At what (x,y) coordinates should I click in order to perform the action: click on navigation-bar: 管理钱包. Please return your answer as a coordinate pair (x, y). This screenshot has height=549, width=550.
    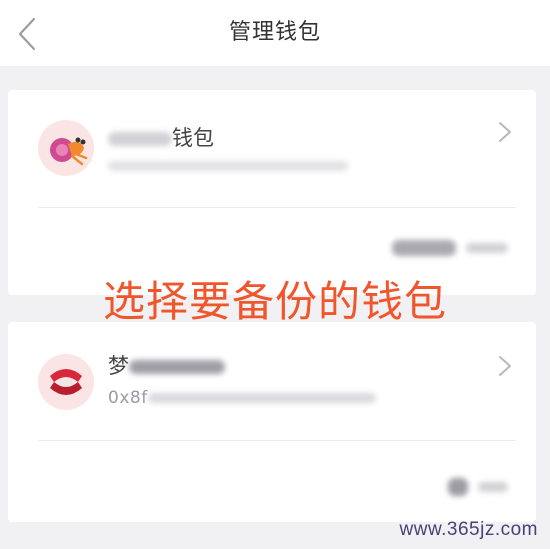
    Looking at the image, I should click on (275, 33).